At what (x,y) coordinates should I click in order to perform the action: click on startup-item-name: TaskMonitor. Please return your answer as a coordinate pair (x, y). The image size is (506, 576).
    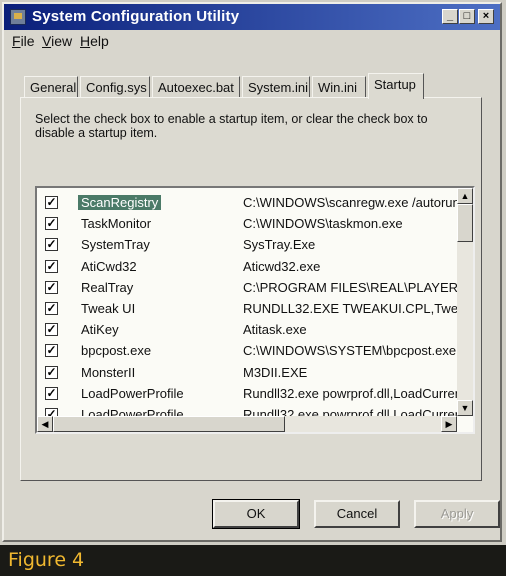
    Looking at the image, I should click on (116, 224).